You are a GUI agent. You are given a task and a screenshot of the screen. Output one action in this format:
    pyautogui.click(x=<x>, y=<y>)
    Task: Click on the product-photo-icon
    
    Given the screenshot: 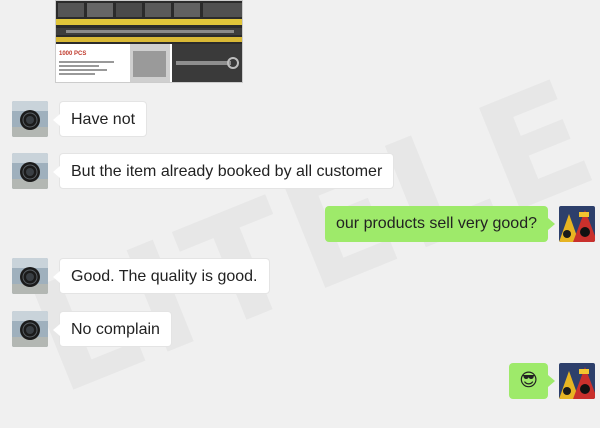 What is the action you would take?
    pyautogui.click(x=149, y=41)
    